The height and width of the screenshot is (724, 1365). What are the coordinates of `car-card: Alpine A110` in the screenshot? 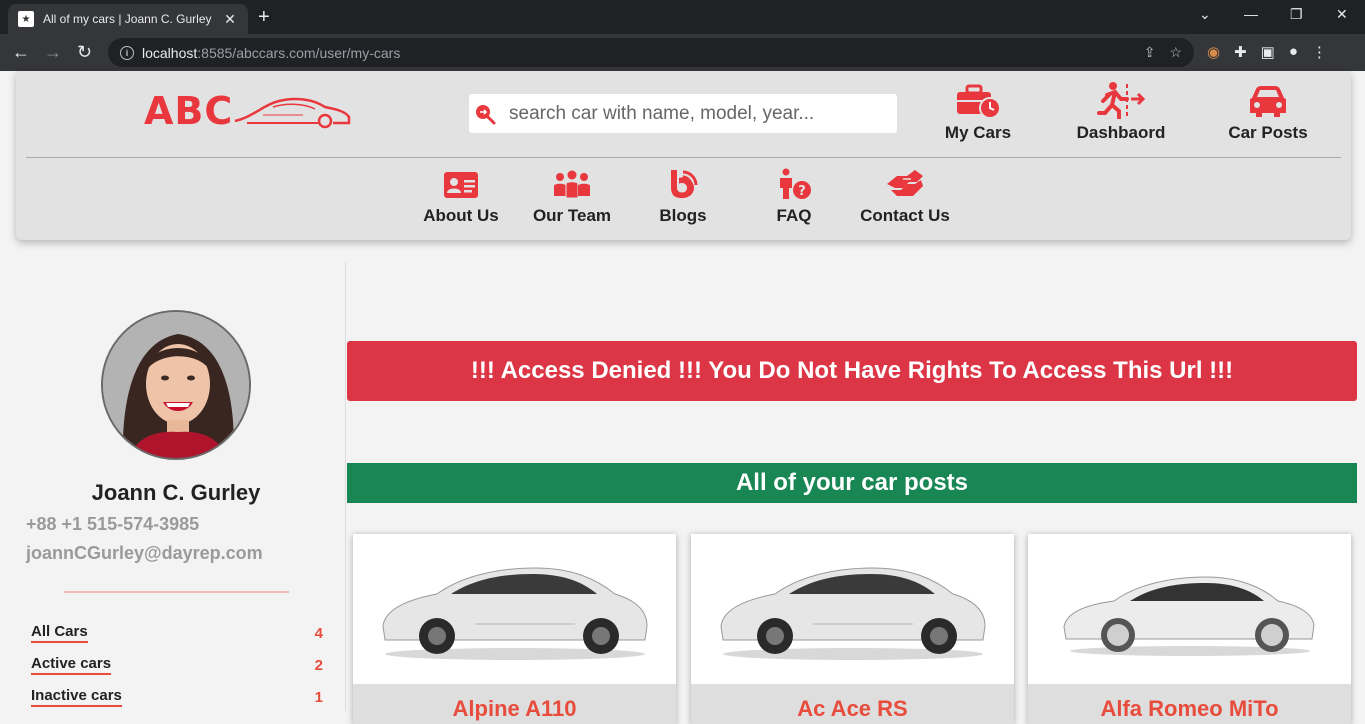 It's located at (514, 629).